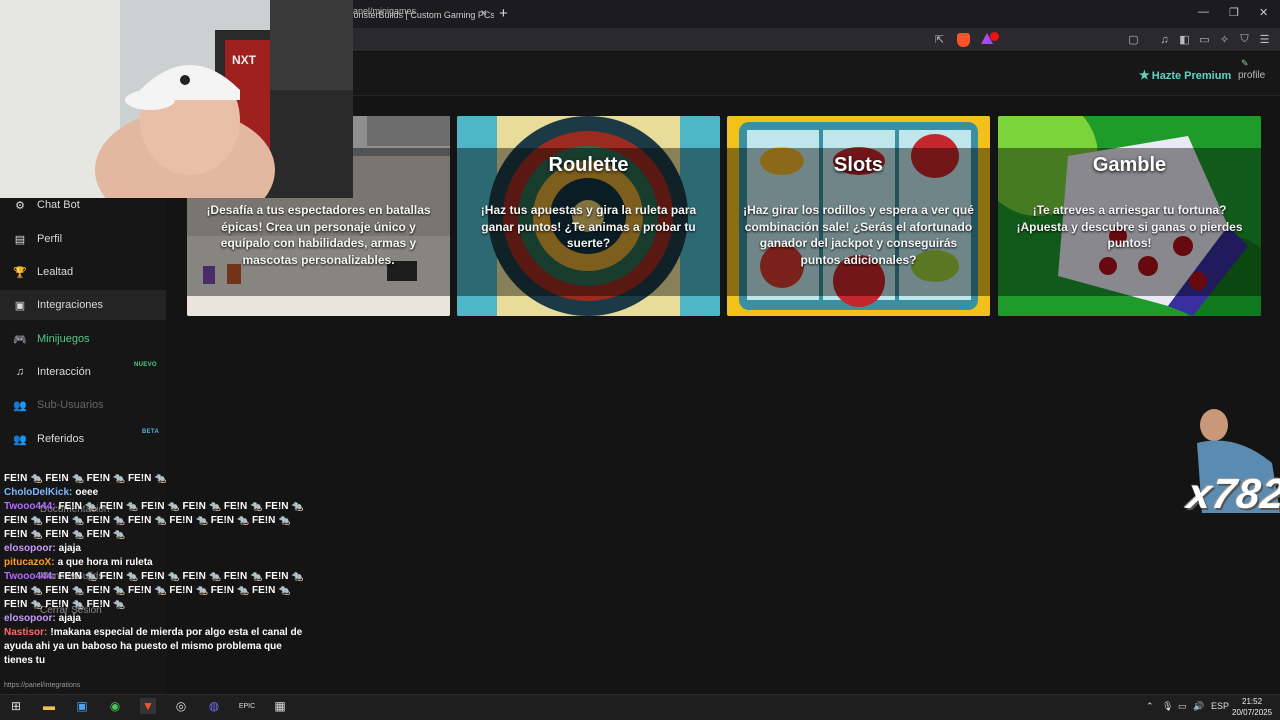 The width and height of the screenshot is (1280, 720). Describe the element at coordinates (1224, 39) in the screenshot. I see `leo-ai-icon: ✧` at that location.